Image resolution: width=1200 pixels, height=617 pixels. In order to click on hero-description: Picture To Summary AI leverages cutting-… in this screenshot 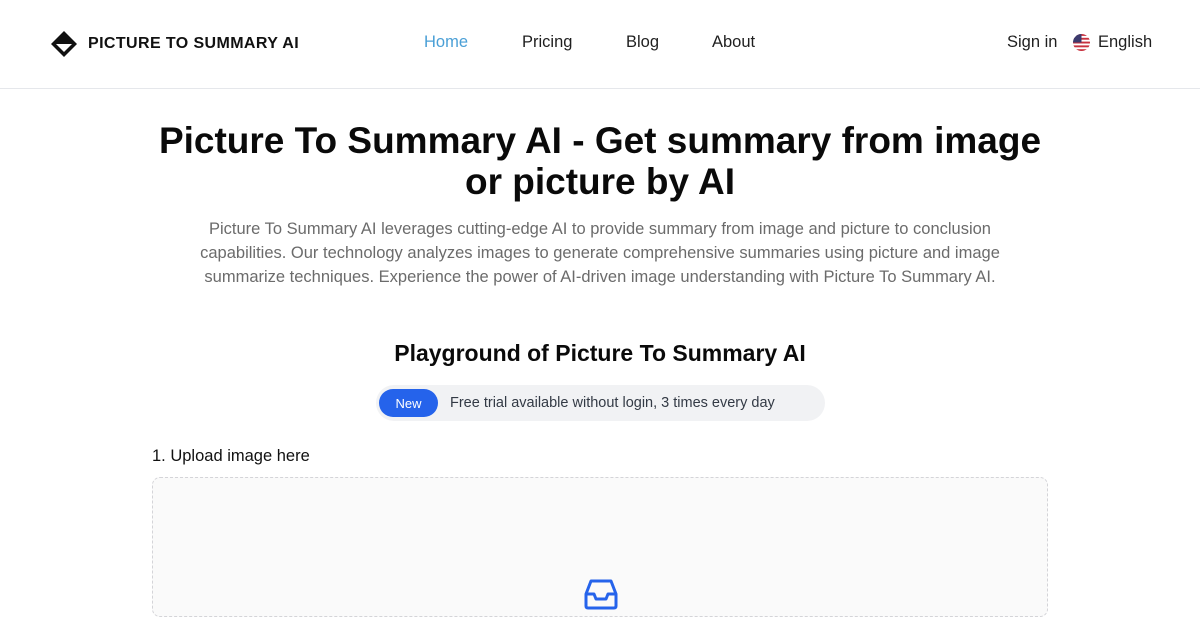, I will do `click(600, 253)`.